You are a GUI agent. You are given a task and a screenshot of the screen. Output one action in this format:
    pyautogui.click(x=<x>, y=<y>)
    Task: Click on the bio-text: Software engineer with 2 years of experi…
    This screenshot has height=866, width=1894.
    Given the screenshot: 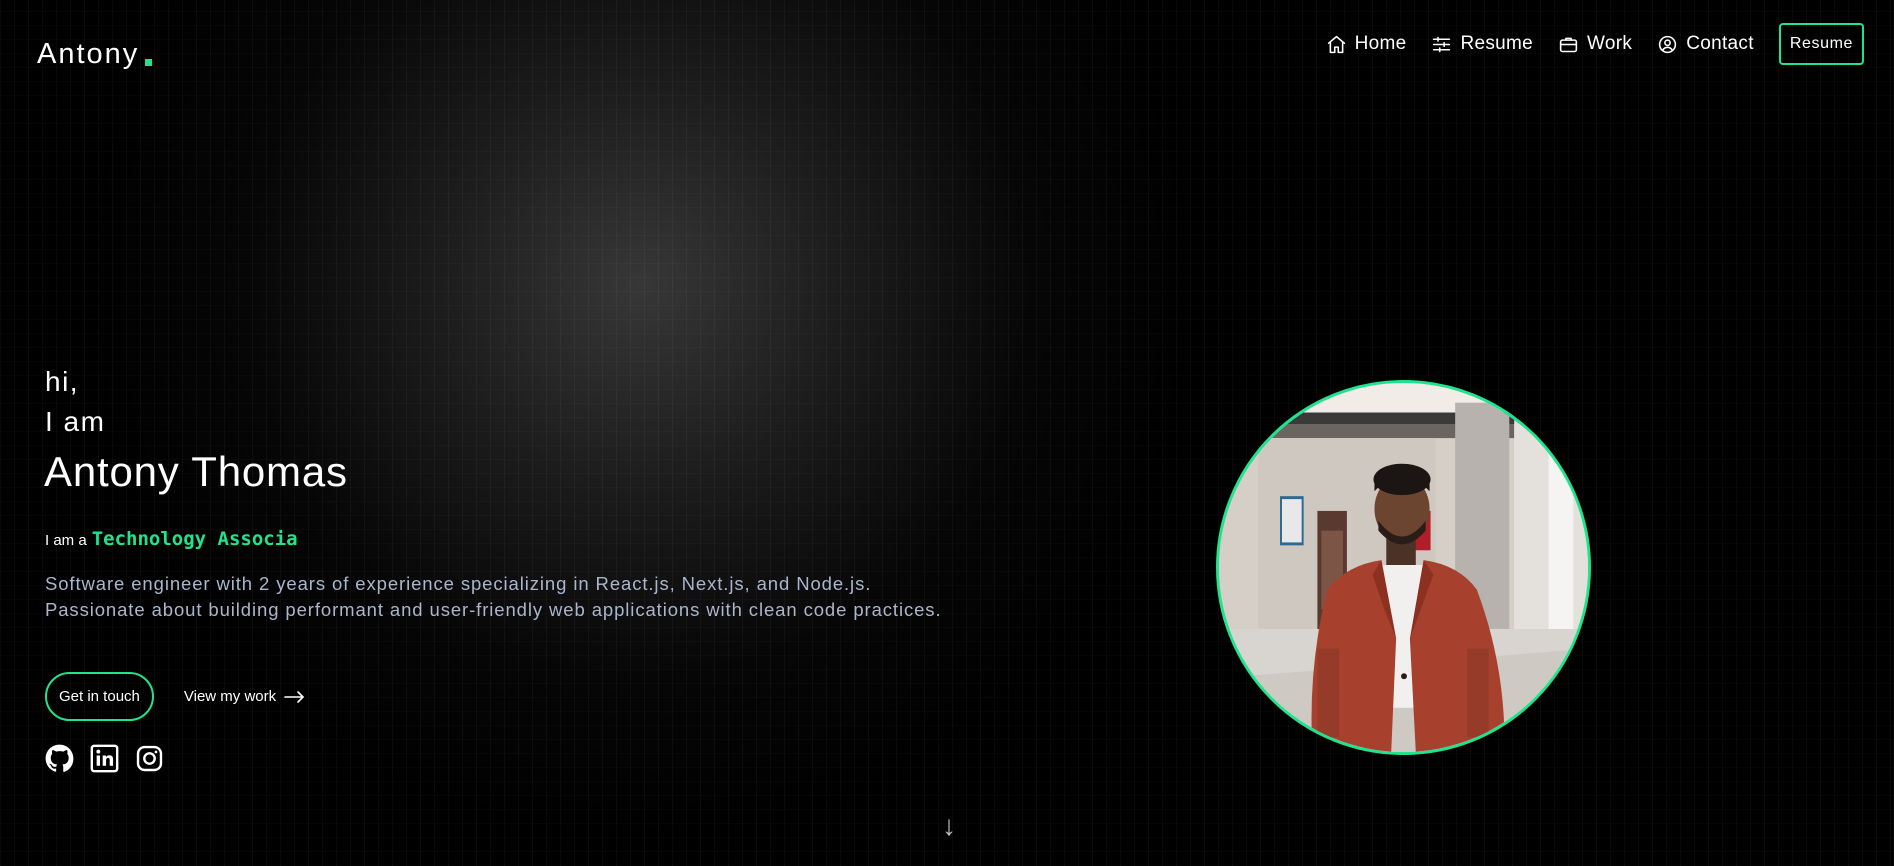 What is the action you would take?
    pyautogui.click(x=493, y=596)
    